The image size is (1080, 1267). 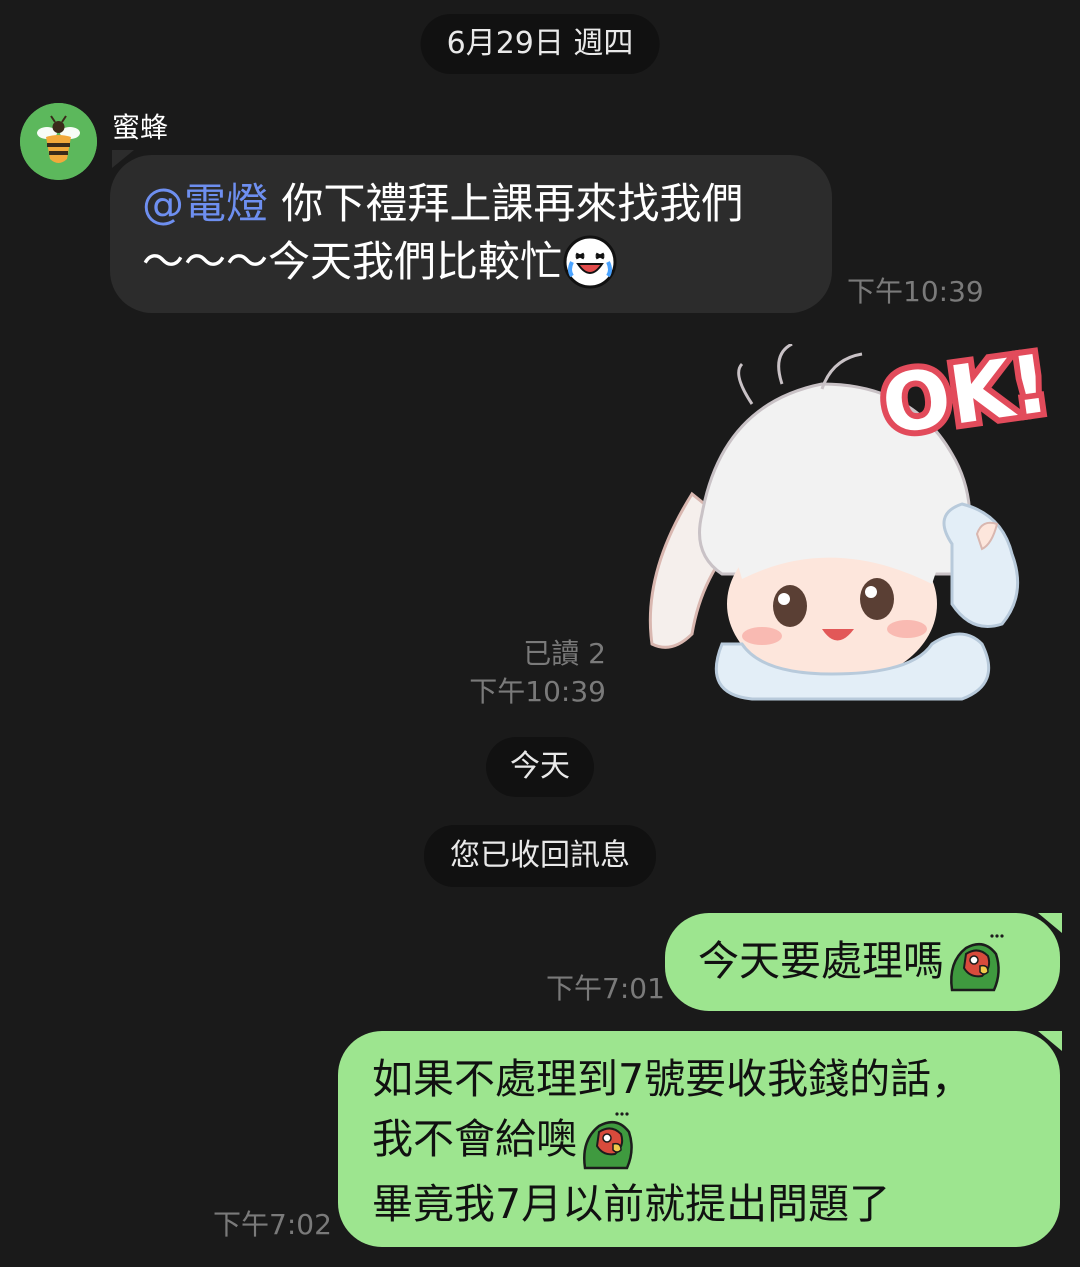 I want to click on outgoing-message-bubble-1: 今天要處理嗎, so click(x=862, y=962).